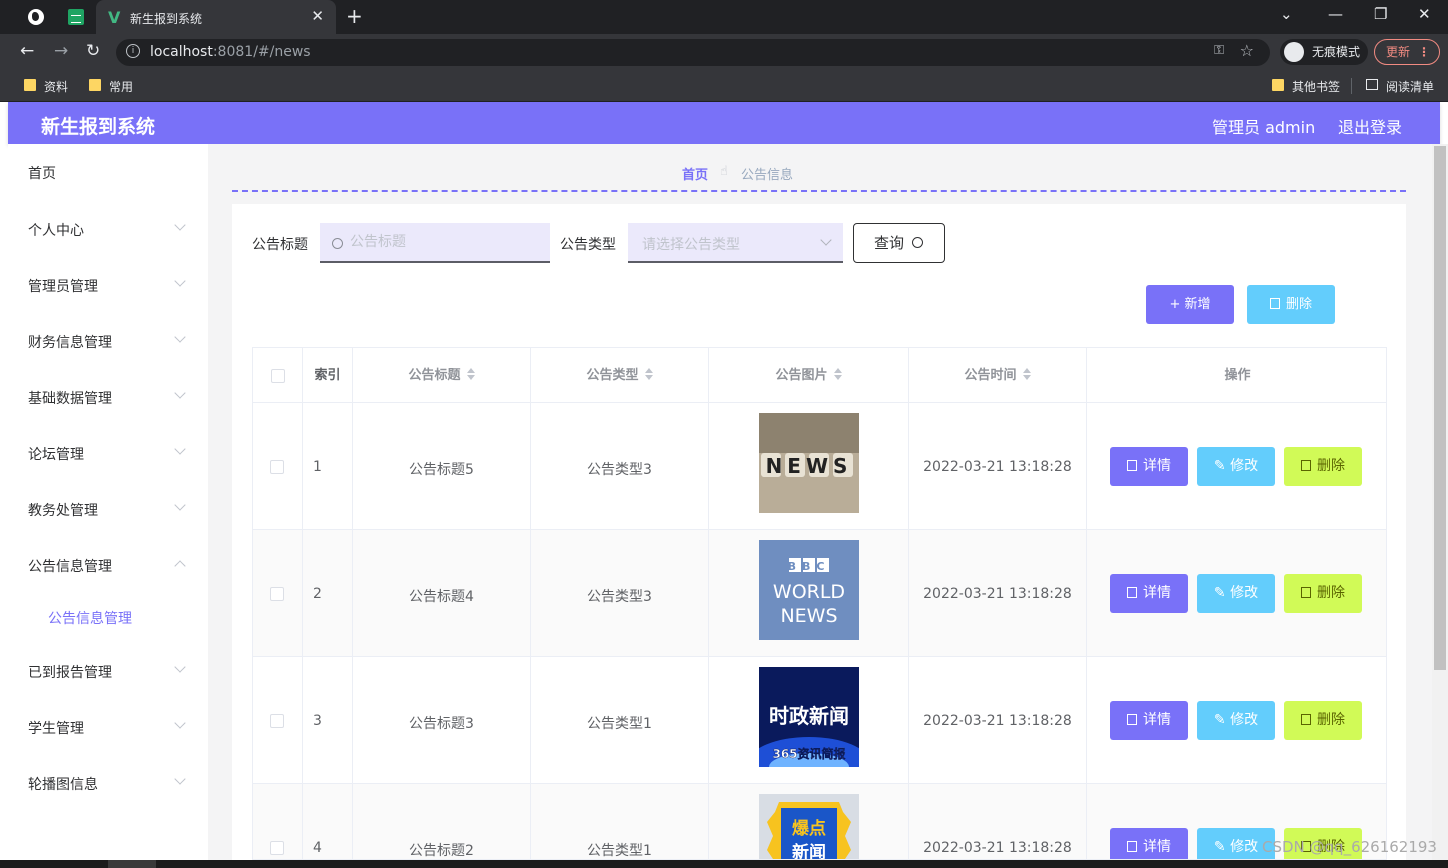 This screenshot has height=868, width=1448. I want to click on back-icon: ←, so click(27, 51).